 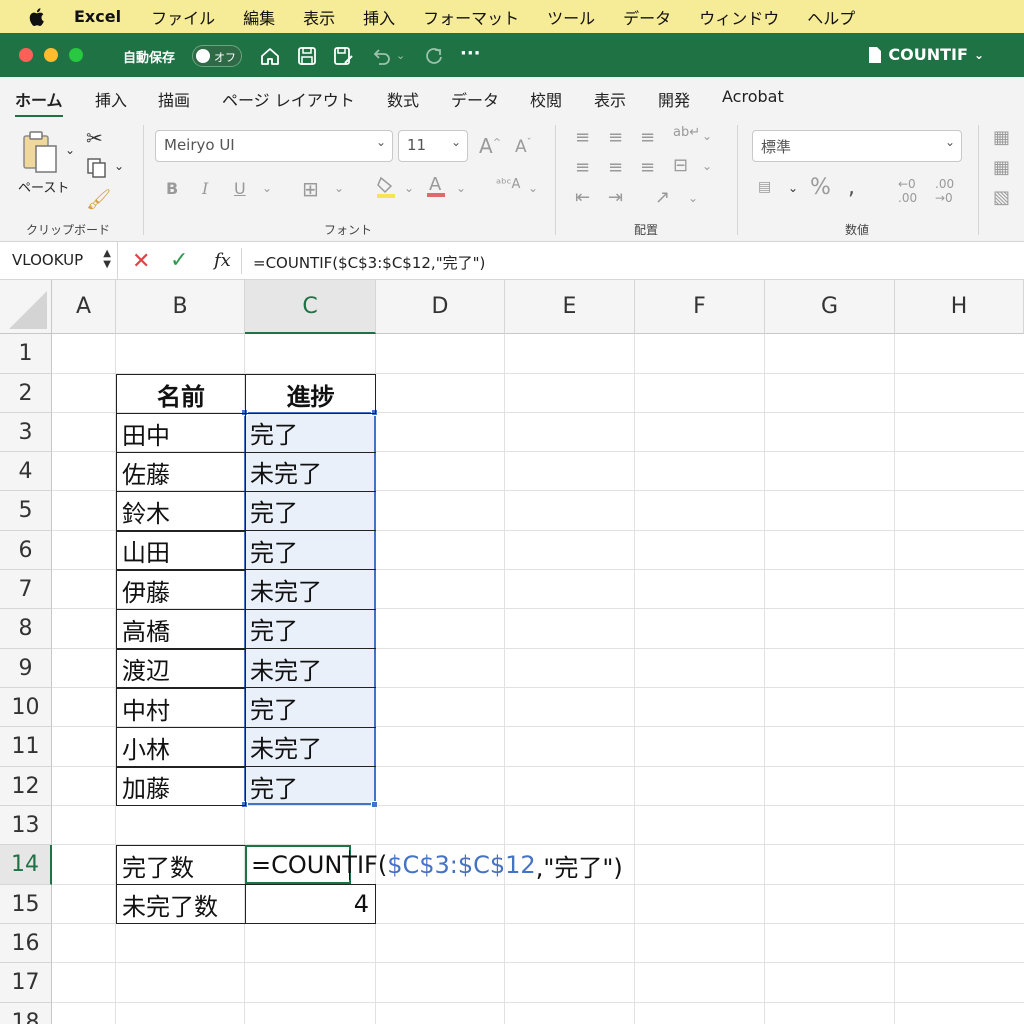 I want to click on save-icon, so click(x=307, y=56).